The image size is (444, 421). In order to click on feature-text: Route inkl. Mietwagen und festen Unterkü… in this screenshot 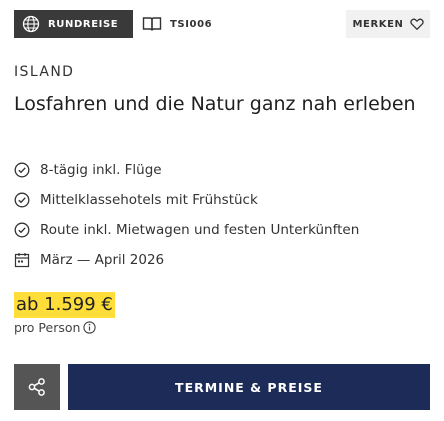, I will do `click(200, 230)`.